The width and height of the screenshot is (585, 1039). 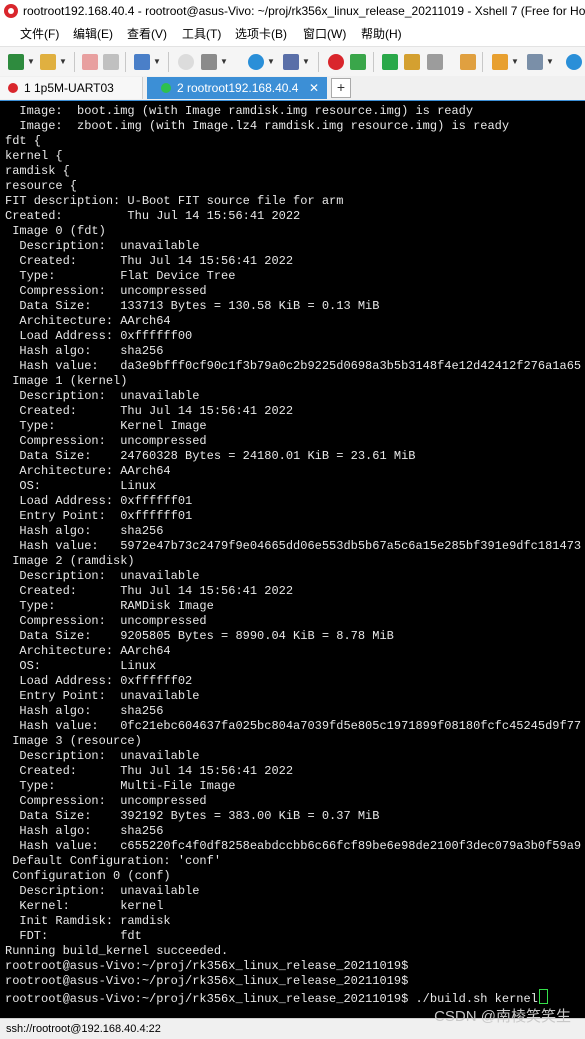 I want to click on new-tab-button: +, so click(x=341, y=88).